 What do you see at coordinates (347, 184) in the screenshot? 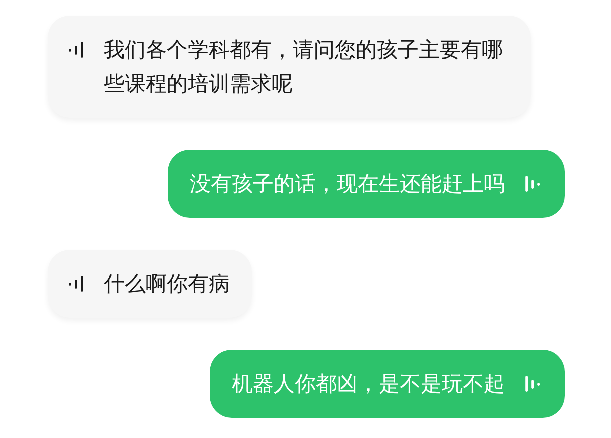
I see `message-text: 没有孩子的话，现在生还能赶上吗` at bounding box center [347, 184].